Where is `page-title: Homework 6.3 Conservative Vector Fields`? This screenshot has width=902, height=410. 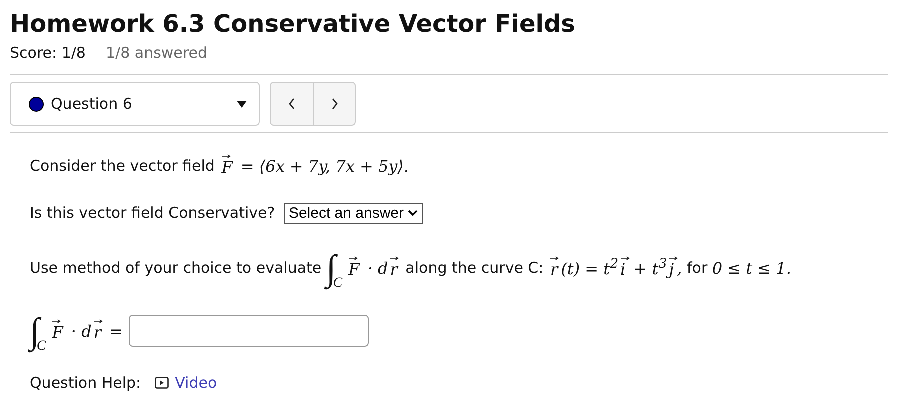 page-title: Homework 6.3 Conservative Vector Fields is located at coordinates (293, 24).